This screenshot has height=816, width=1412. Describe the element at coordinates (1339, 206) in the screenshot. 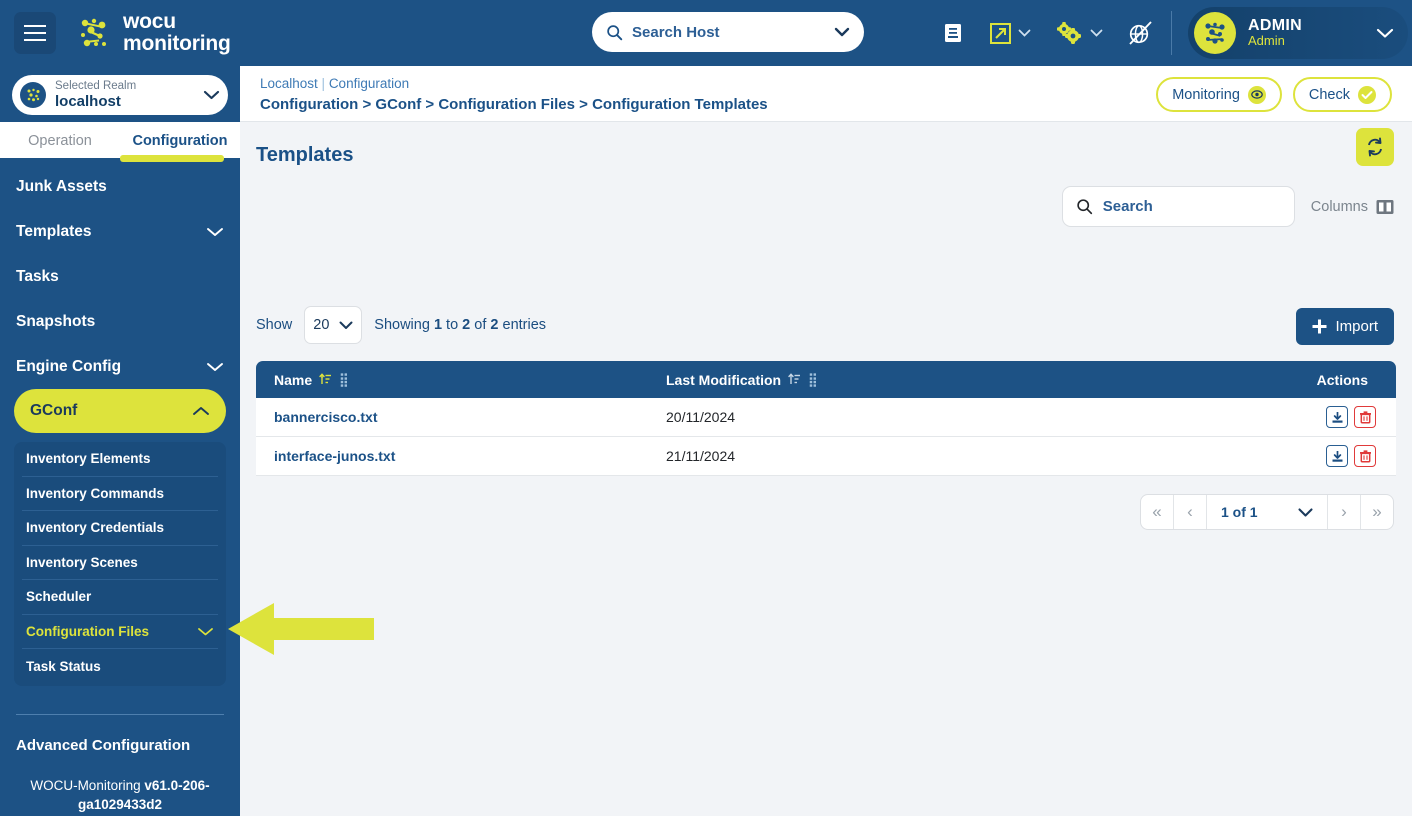

I see `columns-label: Columns` at that location.